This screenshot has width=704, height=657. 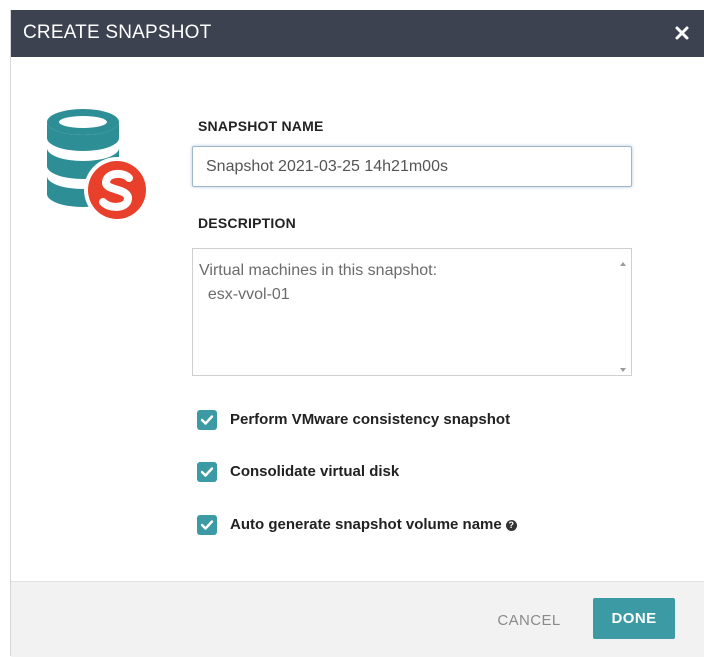 What do you see at coordinates (261, 126) in the screenshot?
I see `snapshot-name-label: SNAPSHOT NAME` at bounding box center [261, 126].